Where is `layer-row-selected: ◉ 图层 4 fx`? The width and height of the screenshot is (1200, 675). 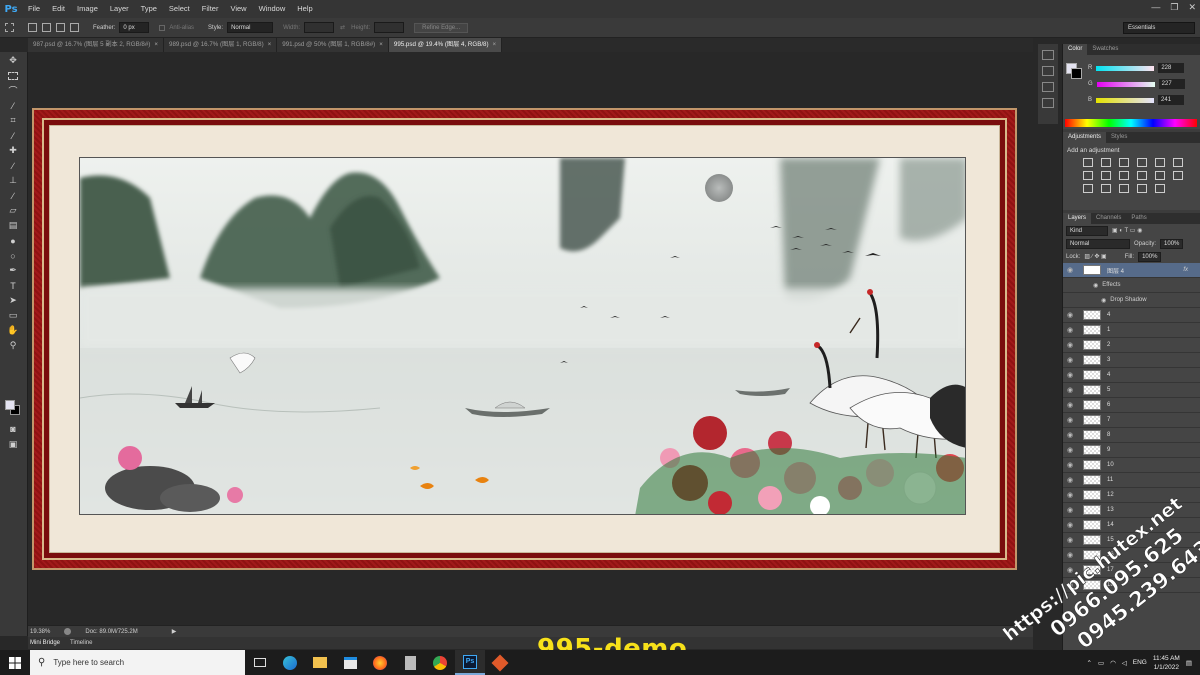
layer-row-selected: ◉ 图层 4 fx is located at coordinates (1131, 270).